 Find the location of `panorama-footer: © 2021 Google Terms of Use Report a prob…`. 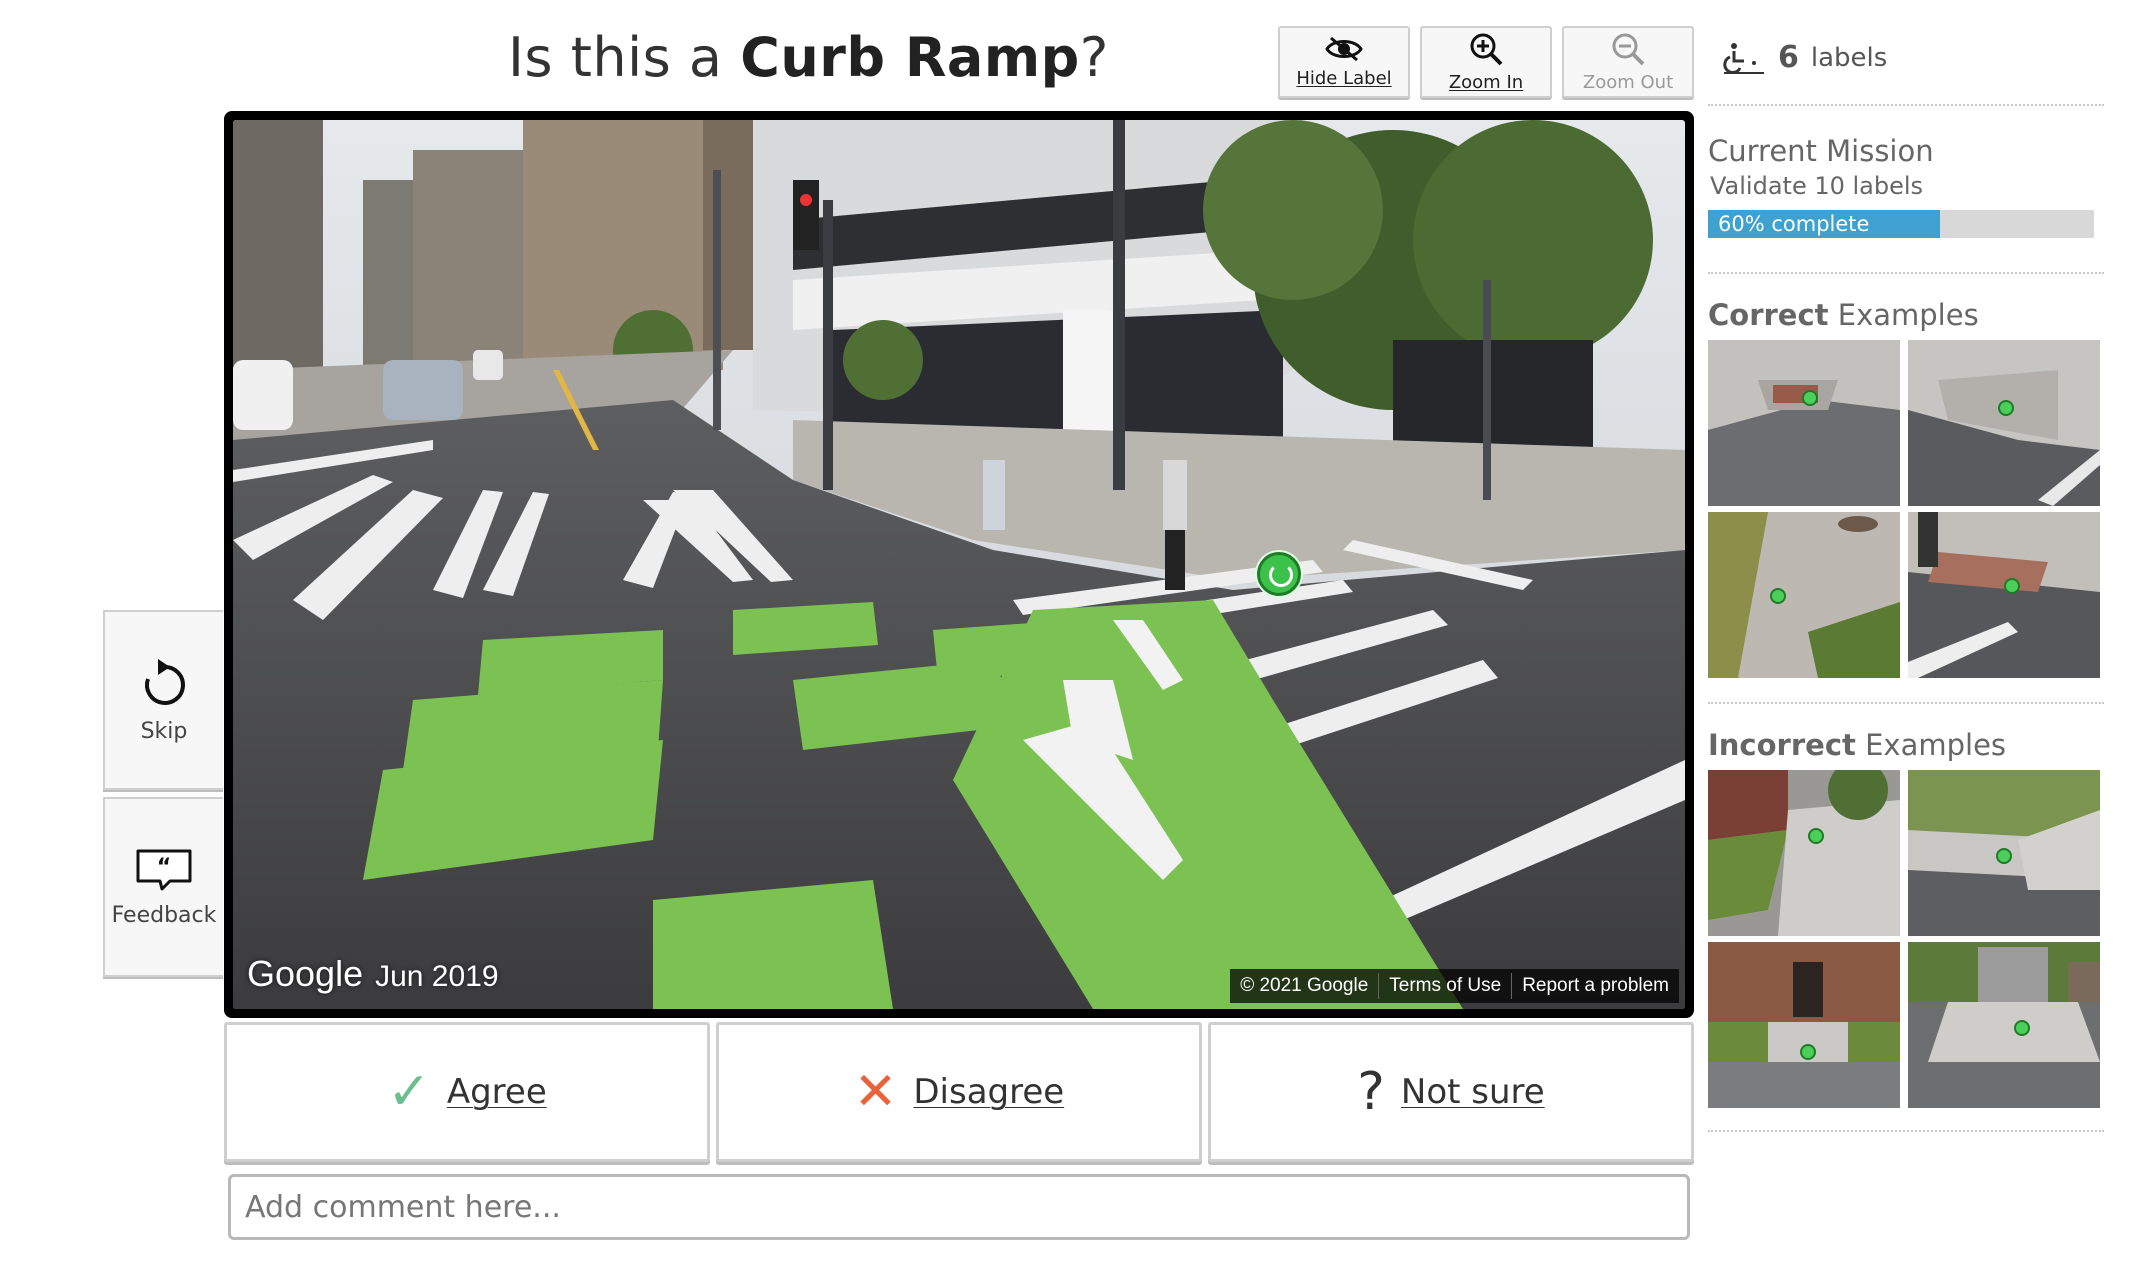

panorama-footer: © 2021 Google Terms of Use Report a prob… is located at coordinates (1454, 986).